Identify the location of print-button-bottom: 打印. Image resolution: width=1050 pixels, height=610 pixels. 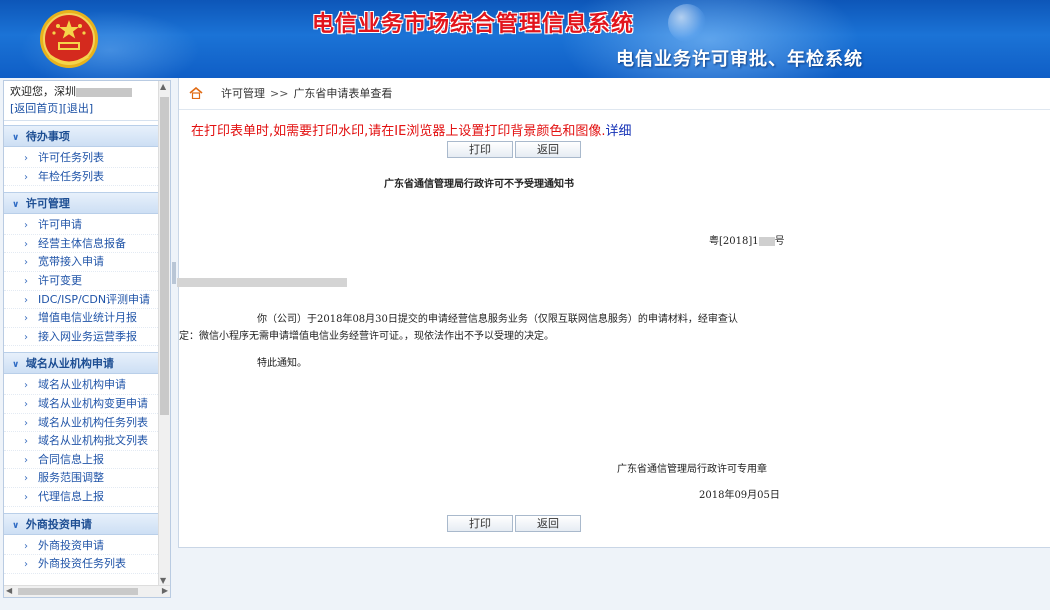
(480, 523).